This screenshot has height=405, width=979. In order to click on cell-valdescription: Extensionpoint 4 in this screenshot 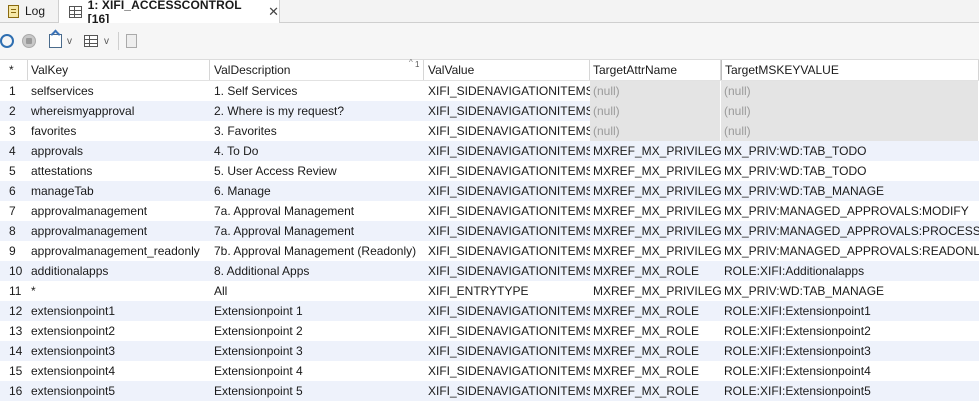, I will do `click(317, 371)`.